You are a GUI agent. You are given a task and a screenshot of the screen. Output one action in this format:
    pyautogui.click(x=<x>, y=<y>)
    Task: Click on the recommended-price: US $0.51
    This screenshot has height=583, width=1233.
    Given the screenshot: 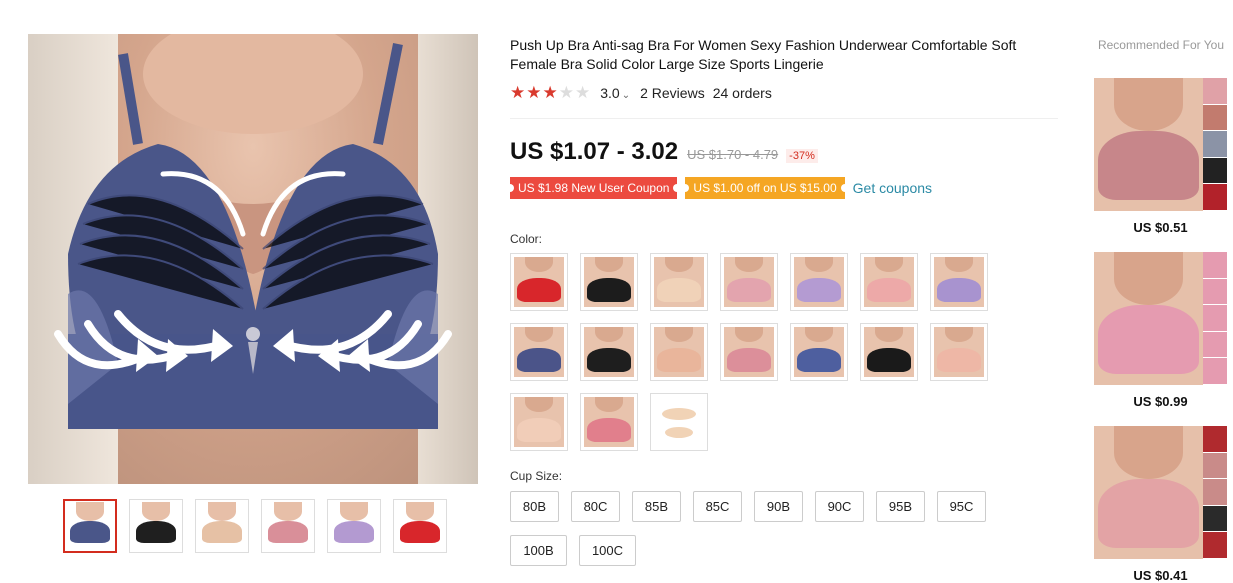 What is the action you would take?
    pyautogui.click(x=1160, y=227)
    